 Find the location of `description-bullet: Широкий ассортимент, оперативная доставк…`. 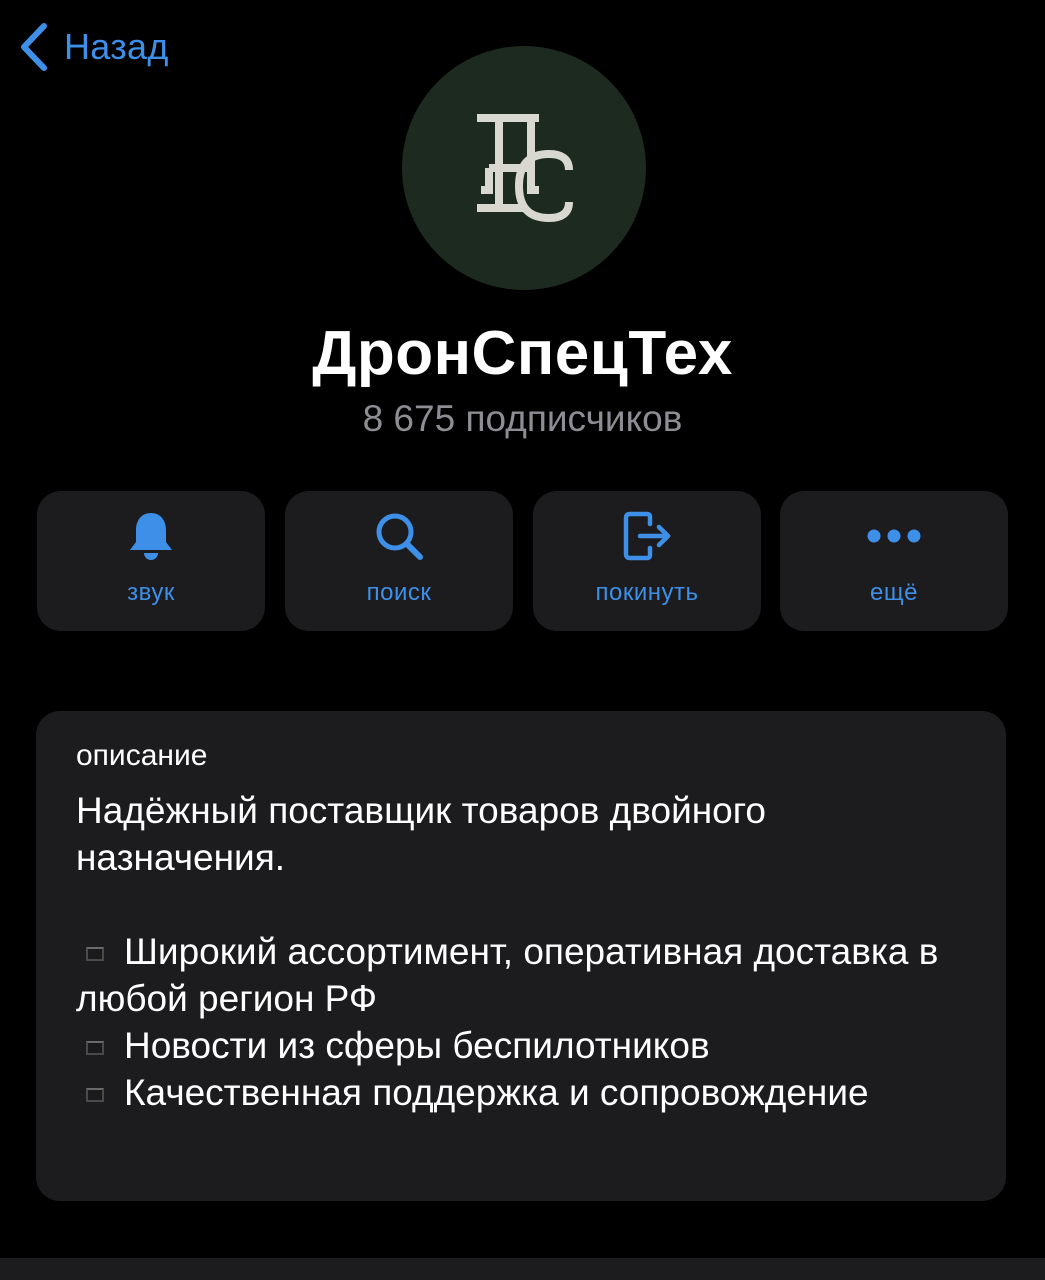

description-bullet: Широкий ассортимент, оперативная доставк… is located at coordinates (507, 975).